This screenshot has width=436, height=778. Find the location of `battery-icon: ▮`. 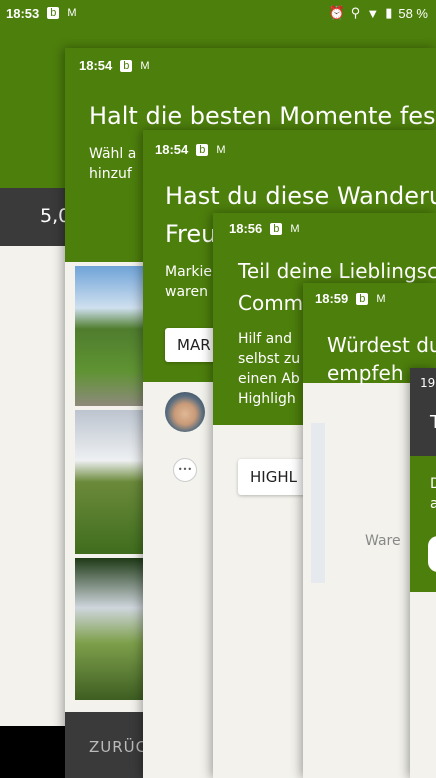

battery-icon: ▮ is located at coordinates (389, 12).